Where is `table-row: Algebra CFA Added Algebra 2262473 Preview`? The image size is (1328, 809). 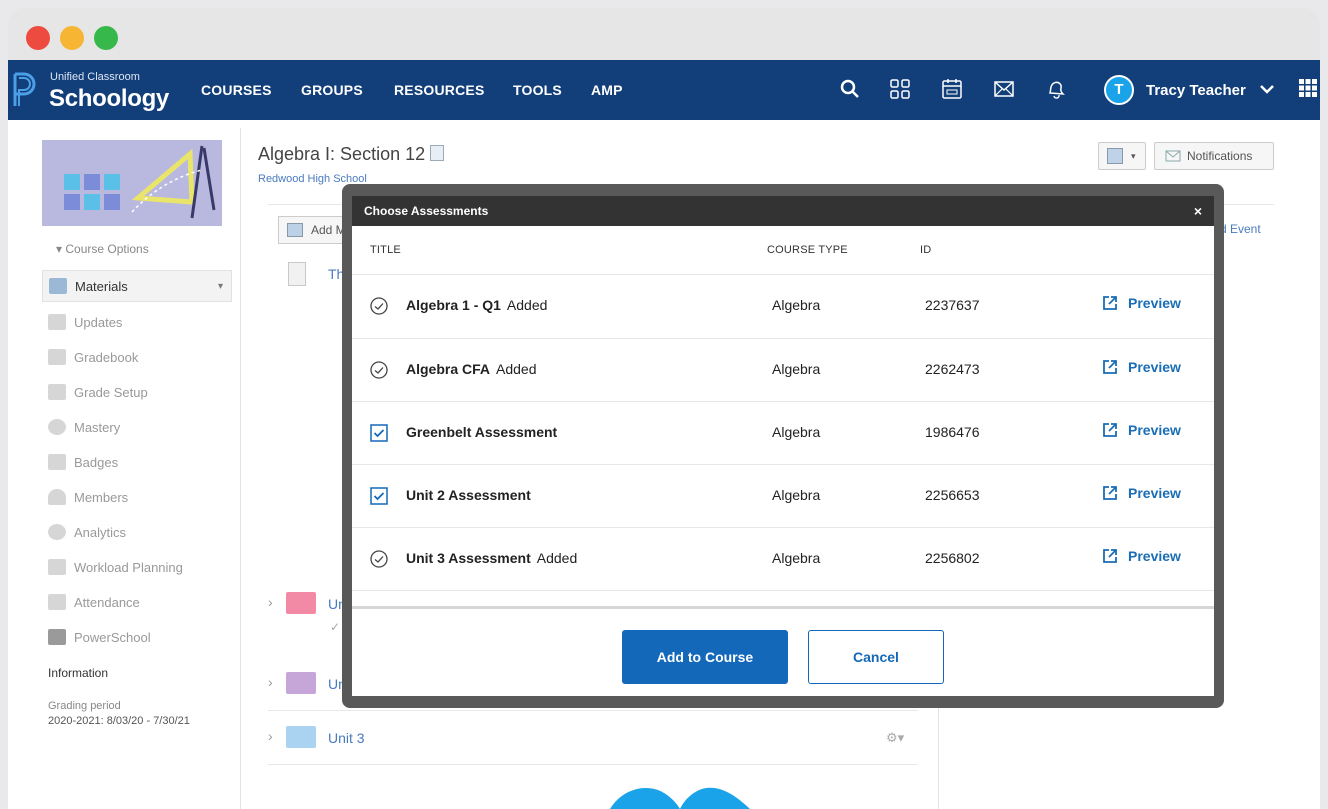 table-row: Algebra CFA Added Algebra 2262473 Preview is located at coordinates (783, 369).